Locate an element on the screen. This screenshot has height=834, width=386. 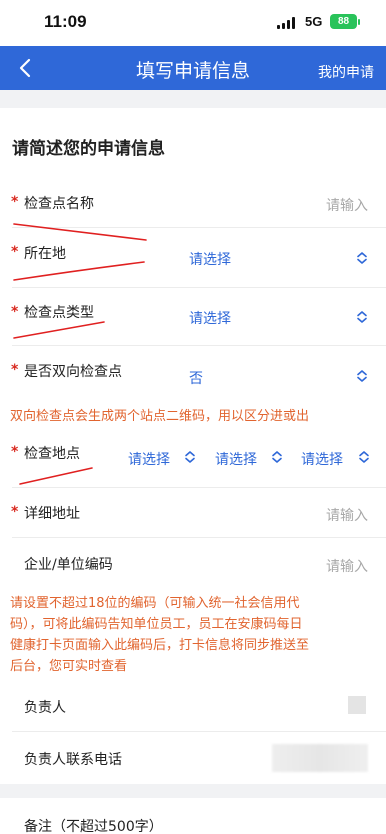
location-select: 请选择 is located at coordinates (210, 259).